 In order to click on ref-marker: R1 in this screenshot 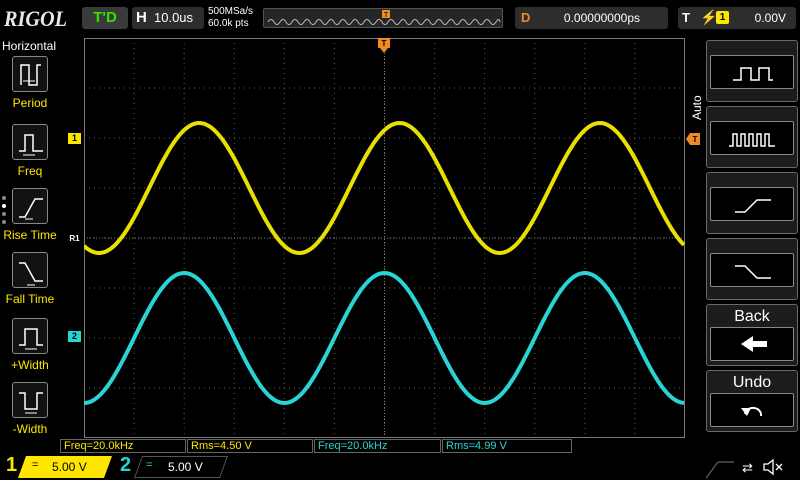, I will do `click(74, 238)`.